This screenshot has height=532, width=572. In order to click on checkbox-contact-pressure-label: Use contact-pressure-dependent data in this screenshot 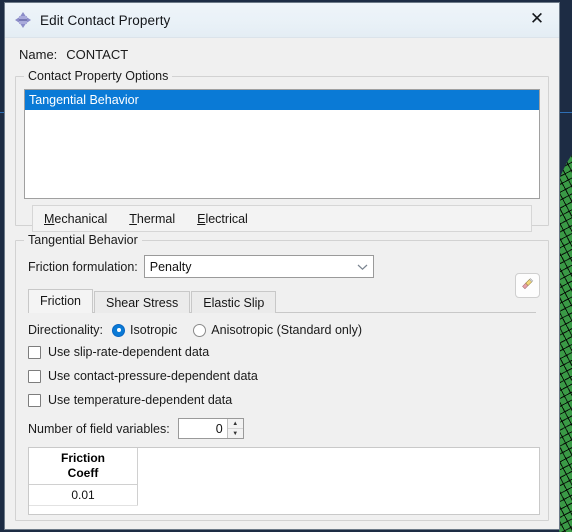, I will do `click(153, 376)`.